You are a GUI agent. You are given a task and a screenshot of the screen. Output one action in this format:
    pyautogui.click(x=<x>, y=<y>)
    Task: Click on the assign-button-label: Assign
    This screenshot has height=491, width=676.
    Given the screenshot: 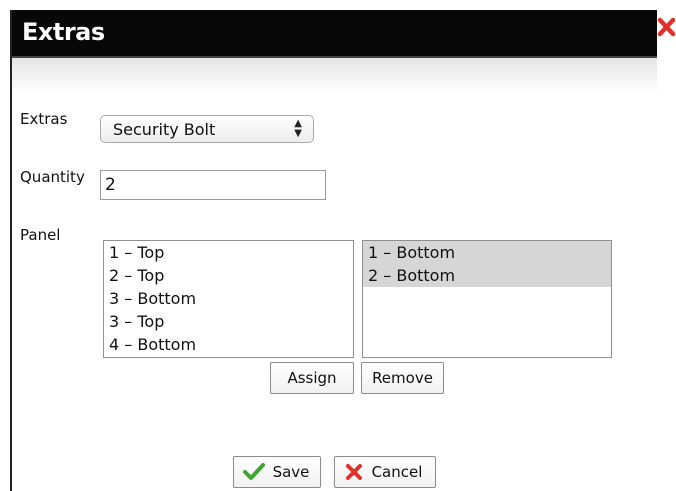 What is the action you would take?
    pyautogui.click(x=312, y=378)
    